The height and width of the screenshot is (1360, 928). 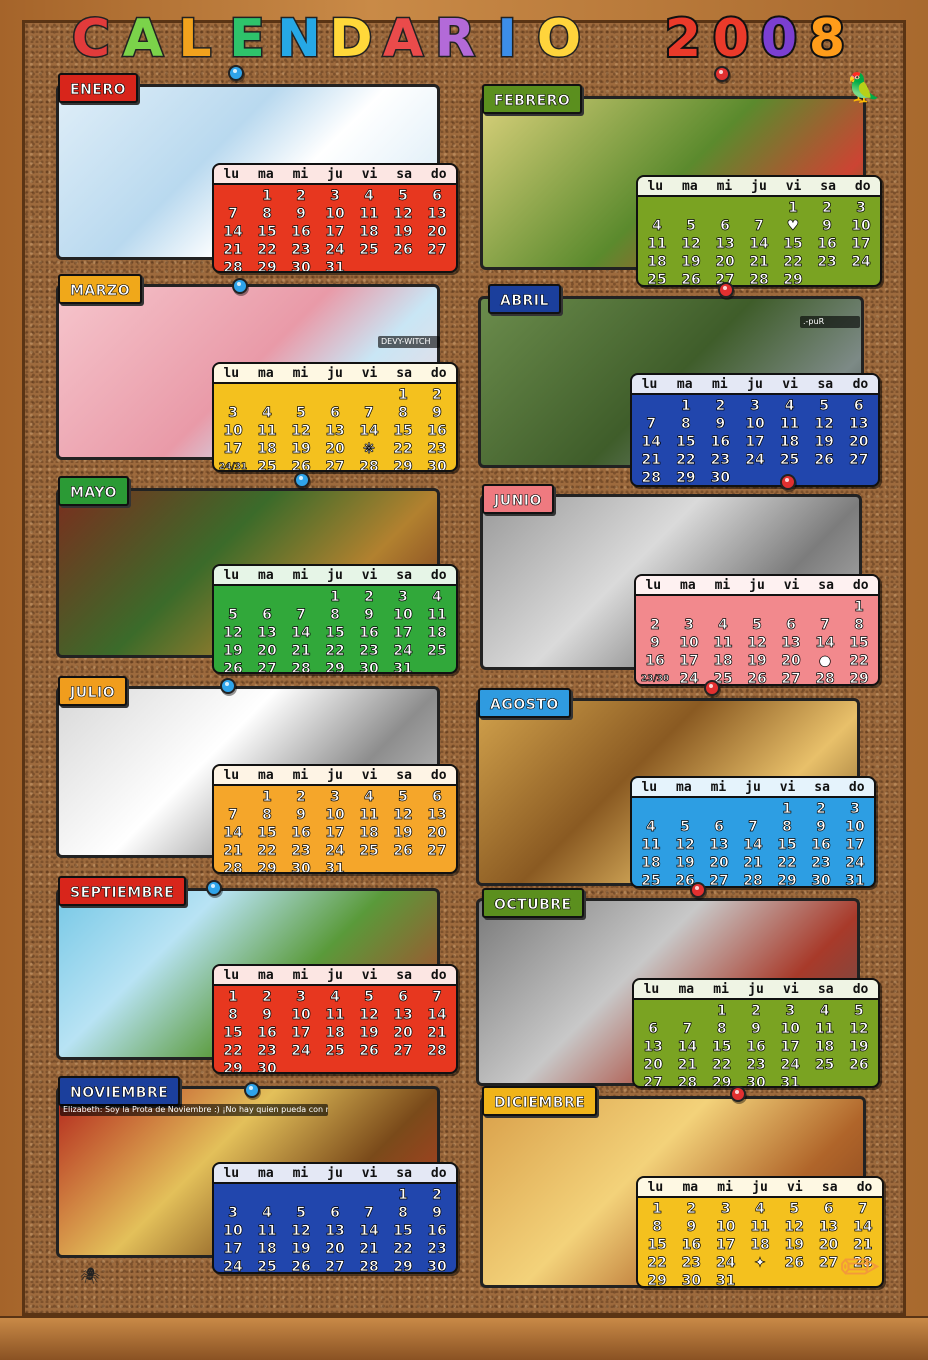 I want to click on year-digit: 8, so click(x=827, y=39).